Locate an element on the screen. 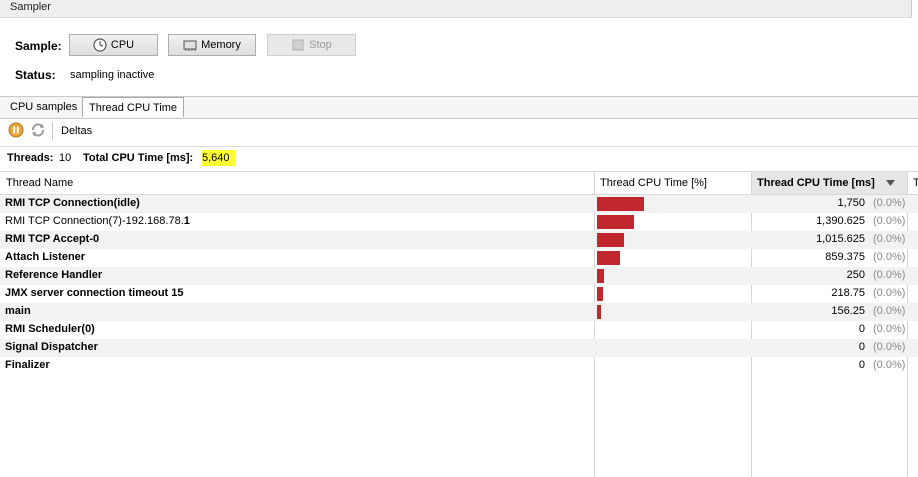 The width and height of the screenshot is (918, 477). window-title: Sampler is located at coordinates (30, 7).